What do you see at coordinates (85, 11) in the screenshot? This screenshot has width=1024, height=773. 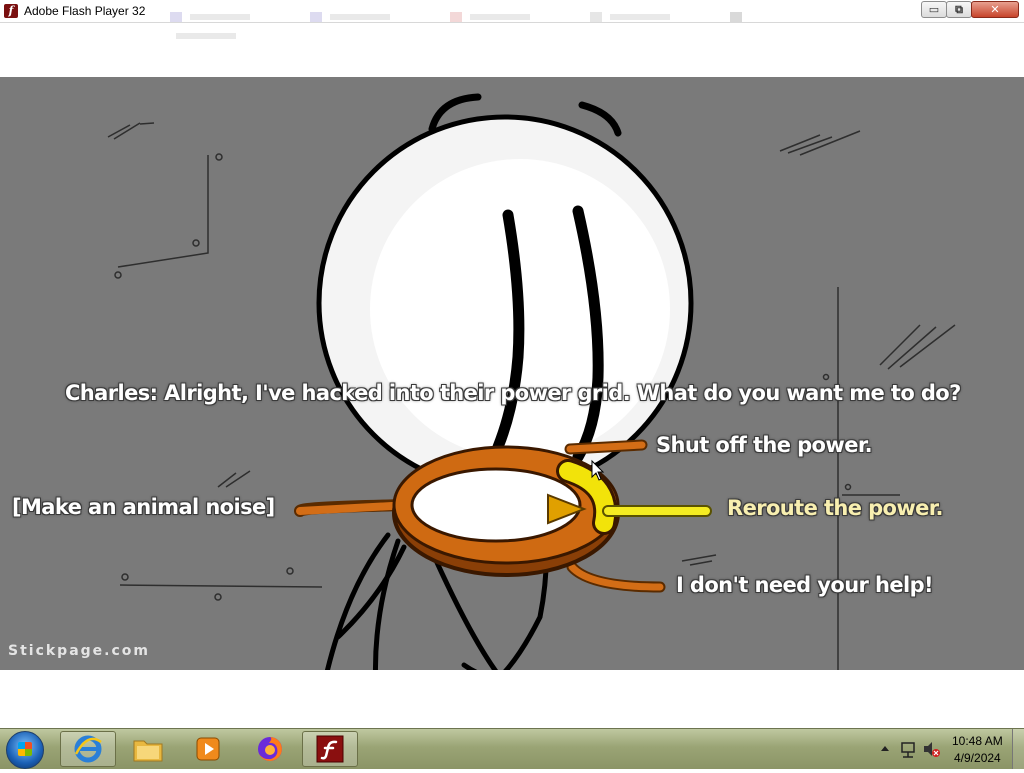 I see `window-title: Adobe Flash Player 32` at bounding box center [85, 11].